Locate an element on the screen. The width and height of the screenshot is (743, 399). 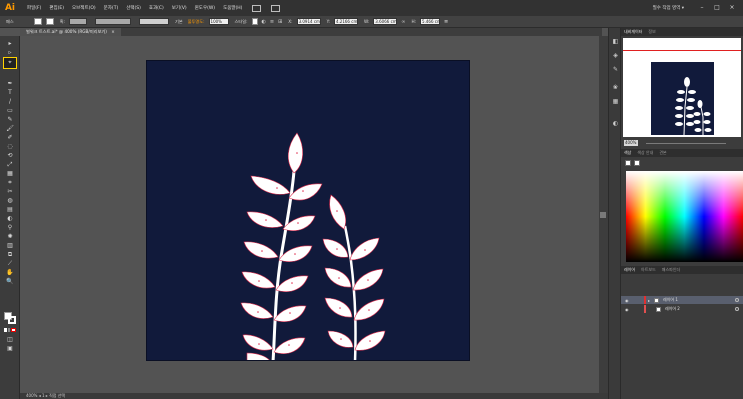
menu-view: 보기(V) is located at coordinates (179, 8).